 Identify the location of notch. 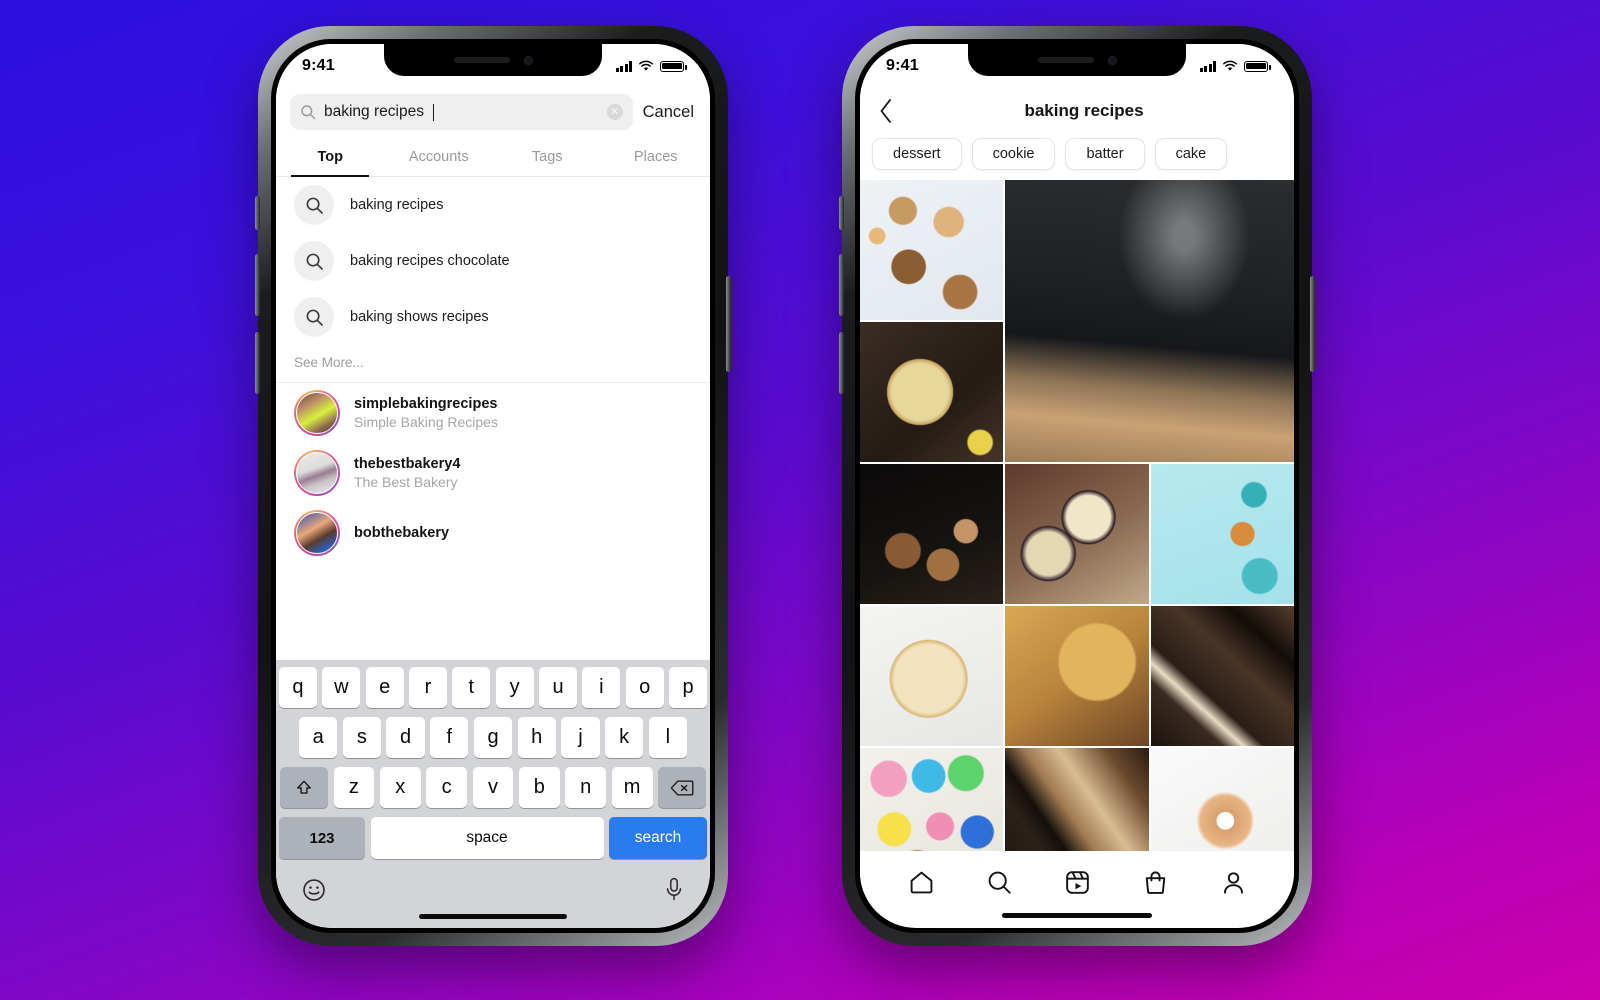
(493, 60).